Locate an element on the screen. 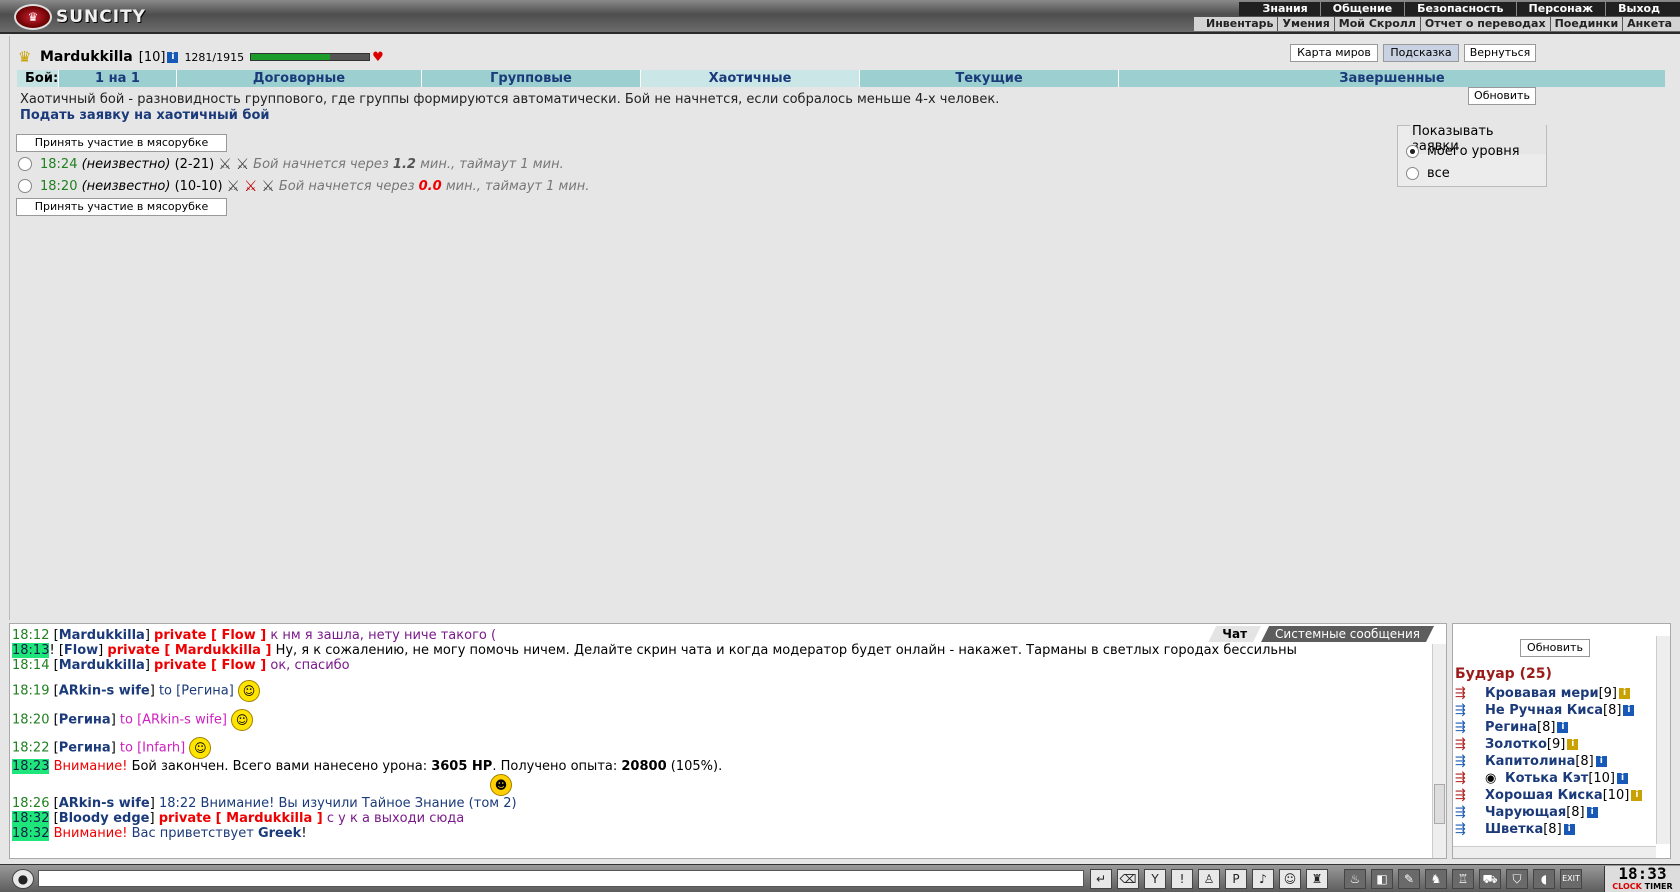 The width and height of the screenshot is (1680, 892). menu-duels: Поединки is located at coordinates (1587, 24).